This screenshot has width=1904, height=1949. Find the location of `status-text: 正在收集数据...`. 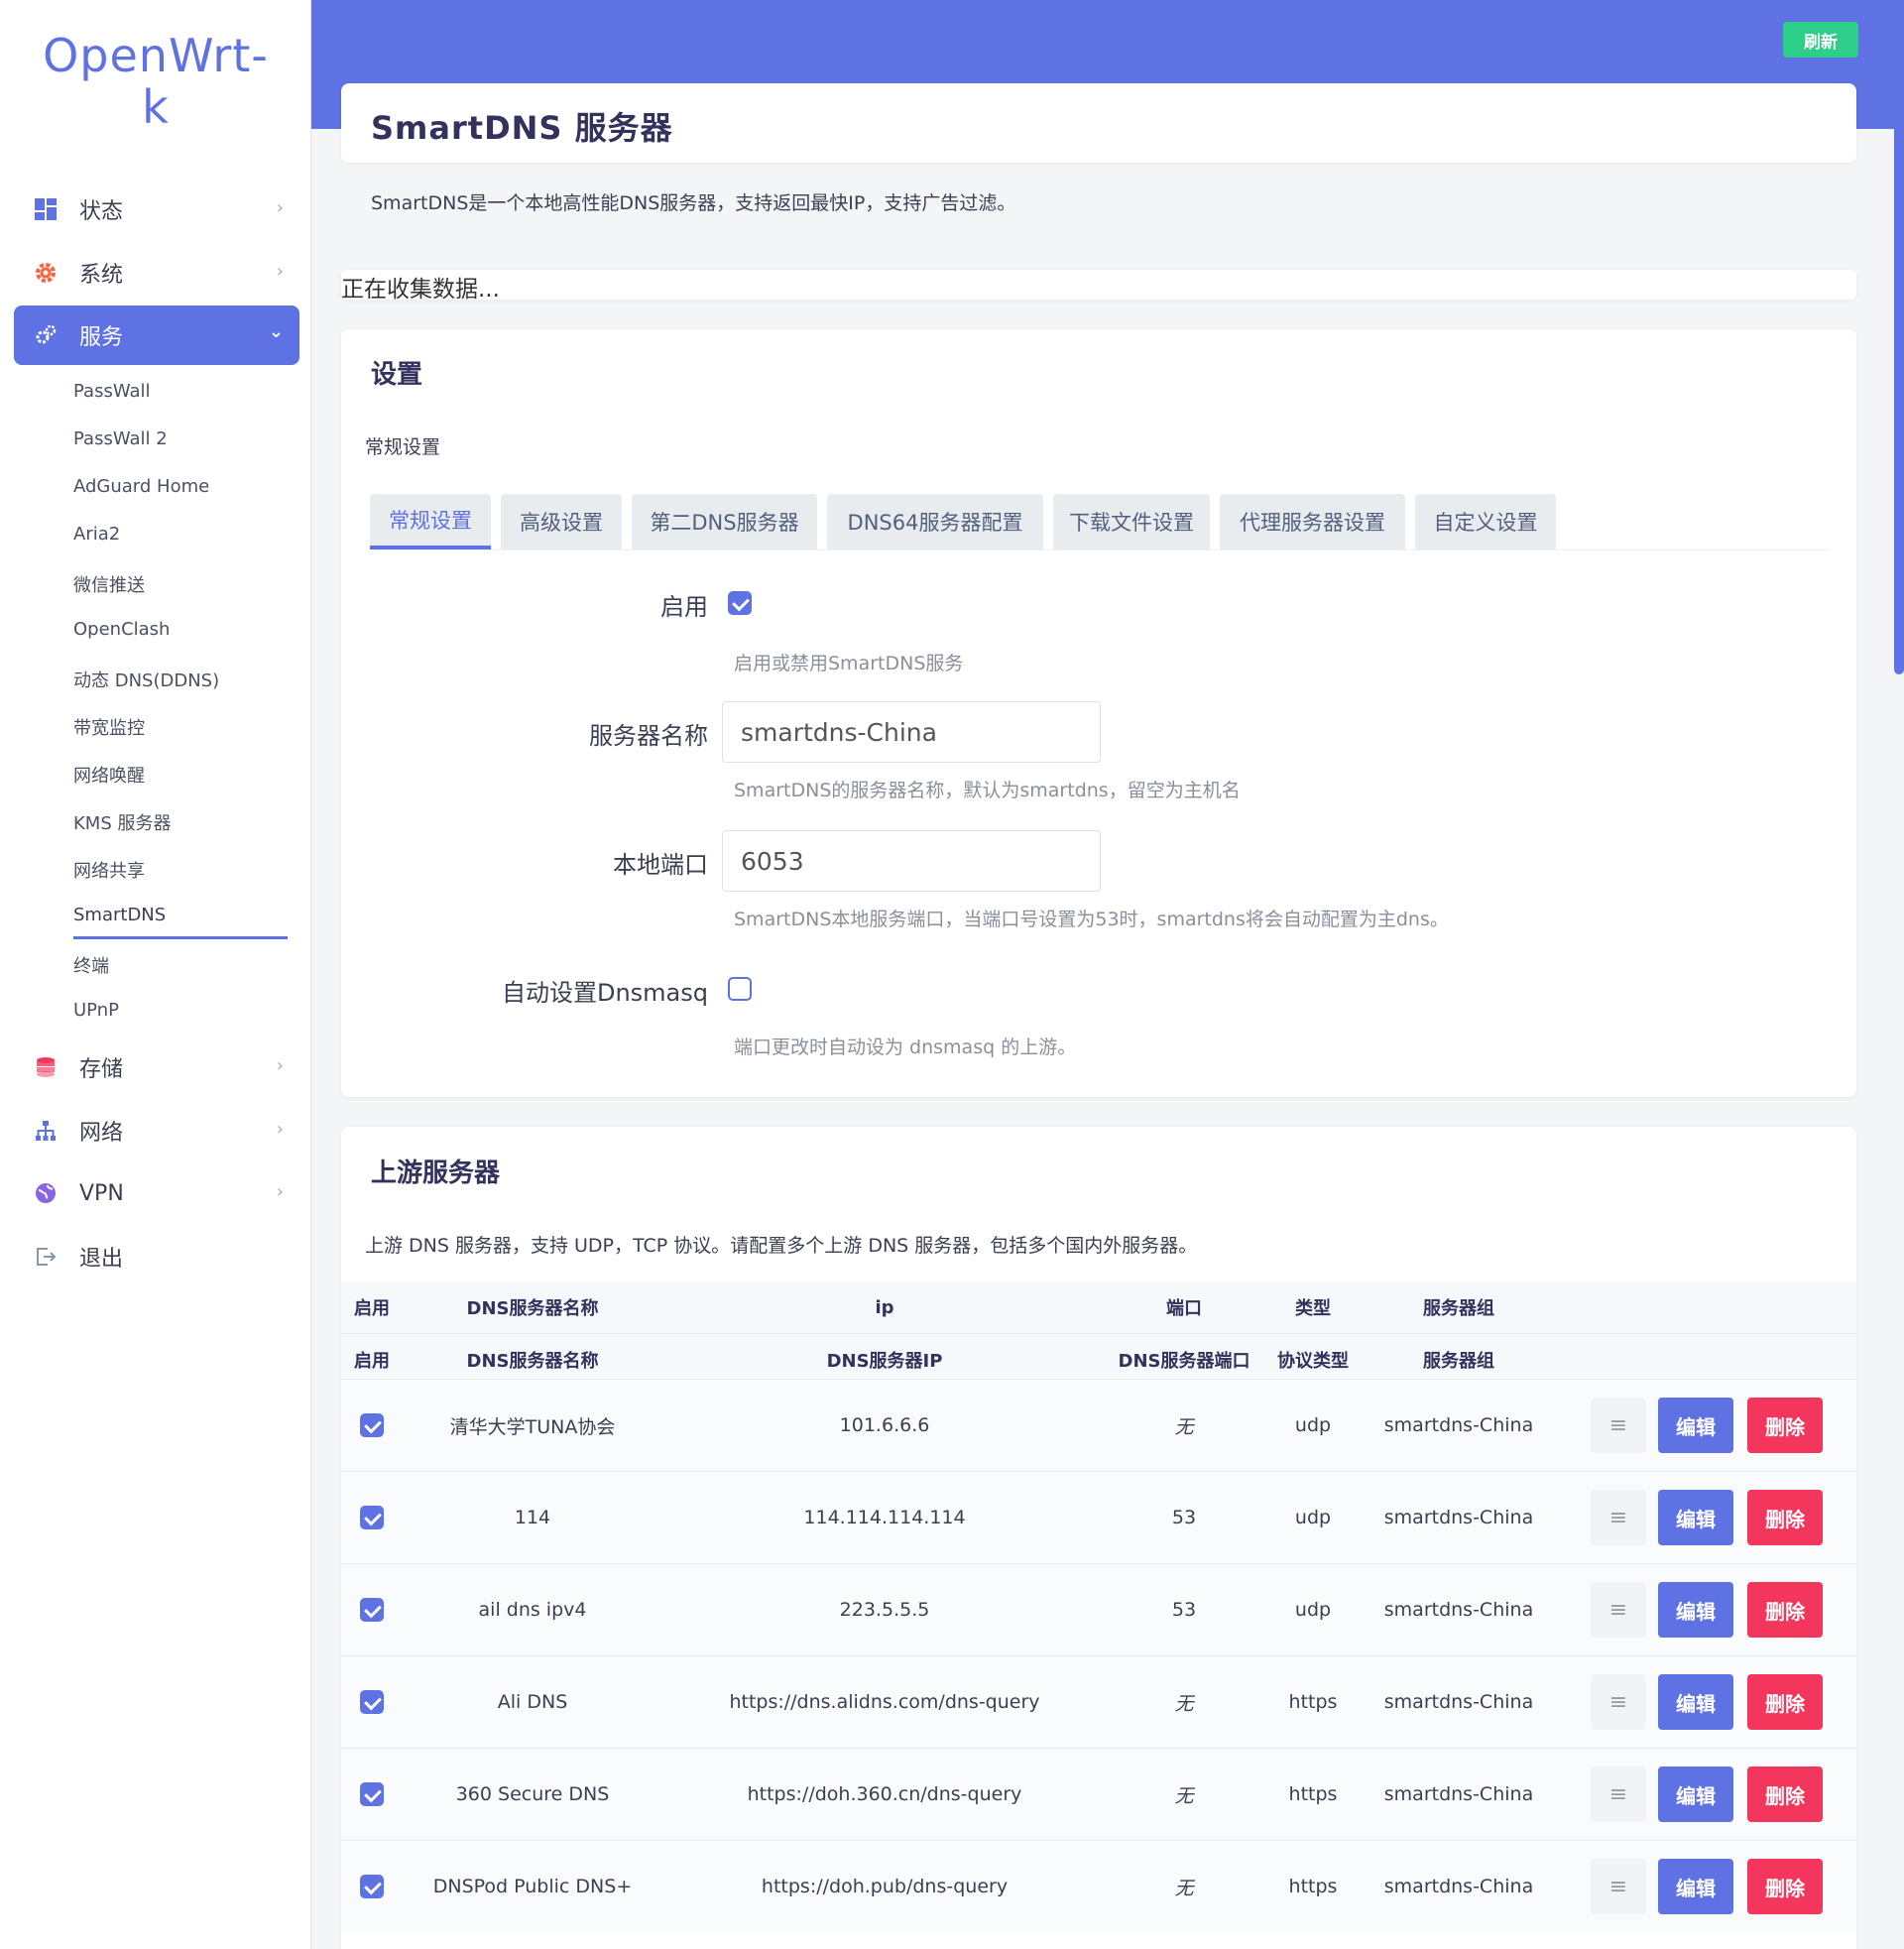

status-text: 正在收集数据... is located at coordinates (420, 290).